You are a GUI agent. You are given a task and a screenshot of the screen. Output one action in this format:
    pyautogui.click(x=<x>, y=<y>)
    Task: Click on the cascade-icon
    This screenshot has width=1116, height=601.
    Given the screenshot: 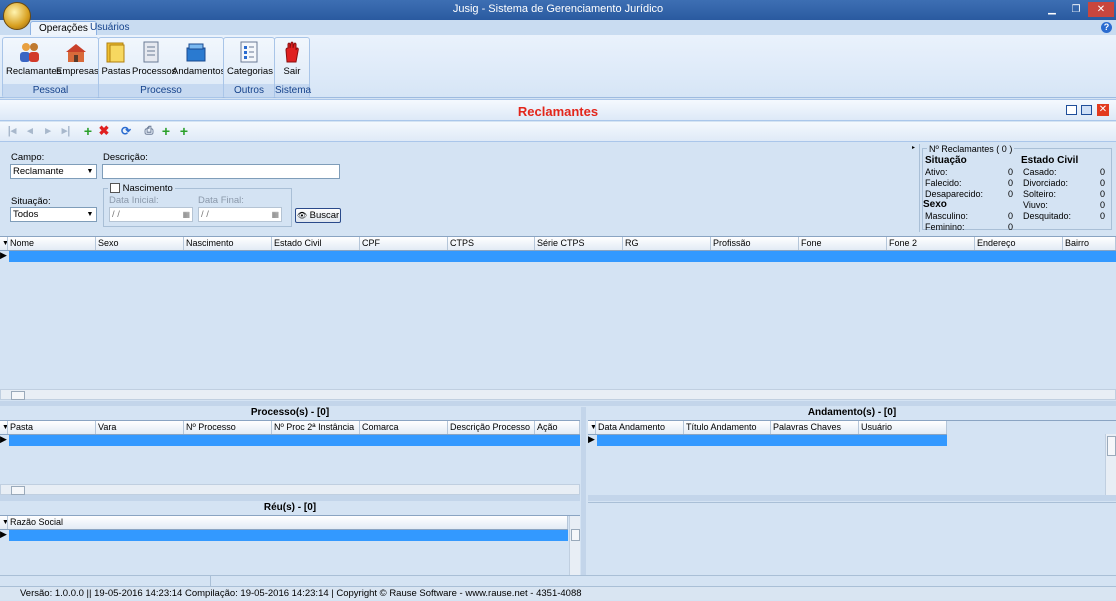 What is the action you would take?
    pyautogui.click(x=1086, y=110)
    